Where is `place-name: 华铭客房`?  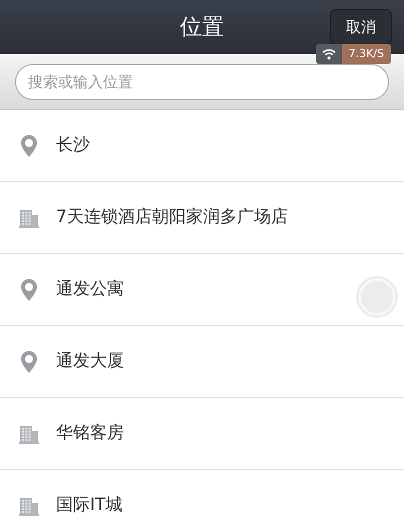 place-name: 华铭客房 is located at coordinates (90, 433).